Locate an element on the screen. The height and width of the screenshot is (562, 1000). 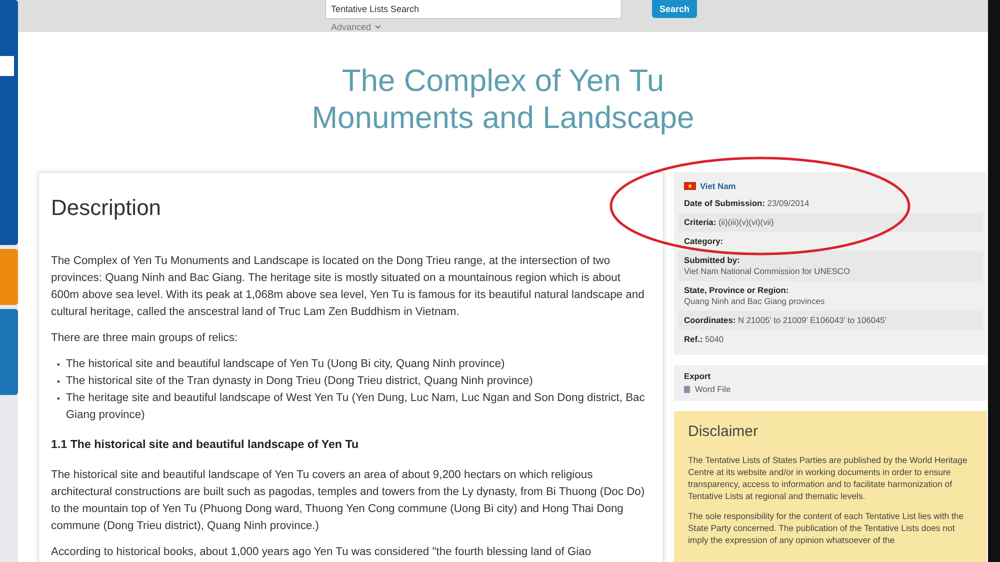
field-value: Quang Ninh and Bac Giang provinces is located at coordinates (755, 301).